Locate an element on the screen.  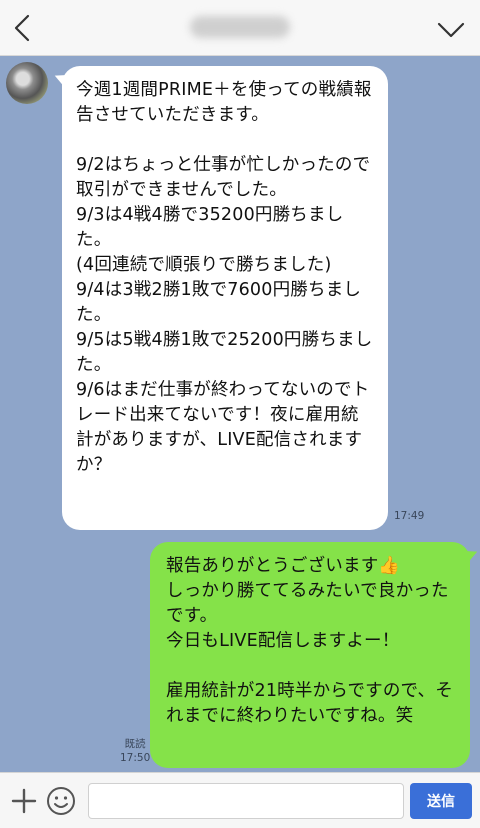
chevron-left-icon is located at coordinates (22, 28).